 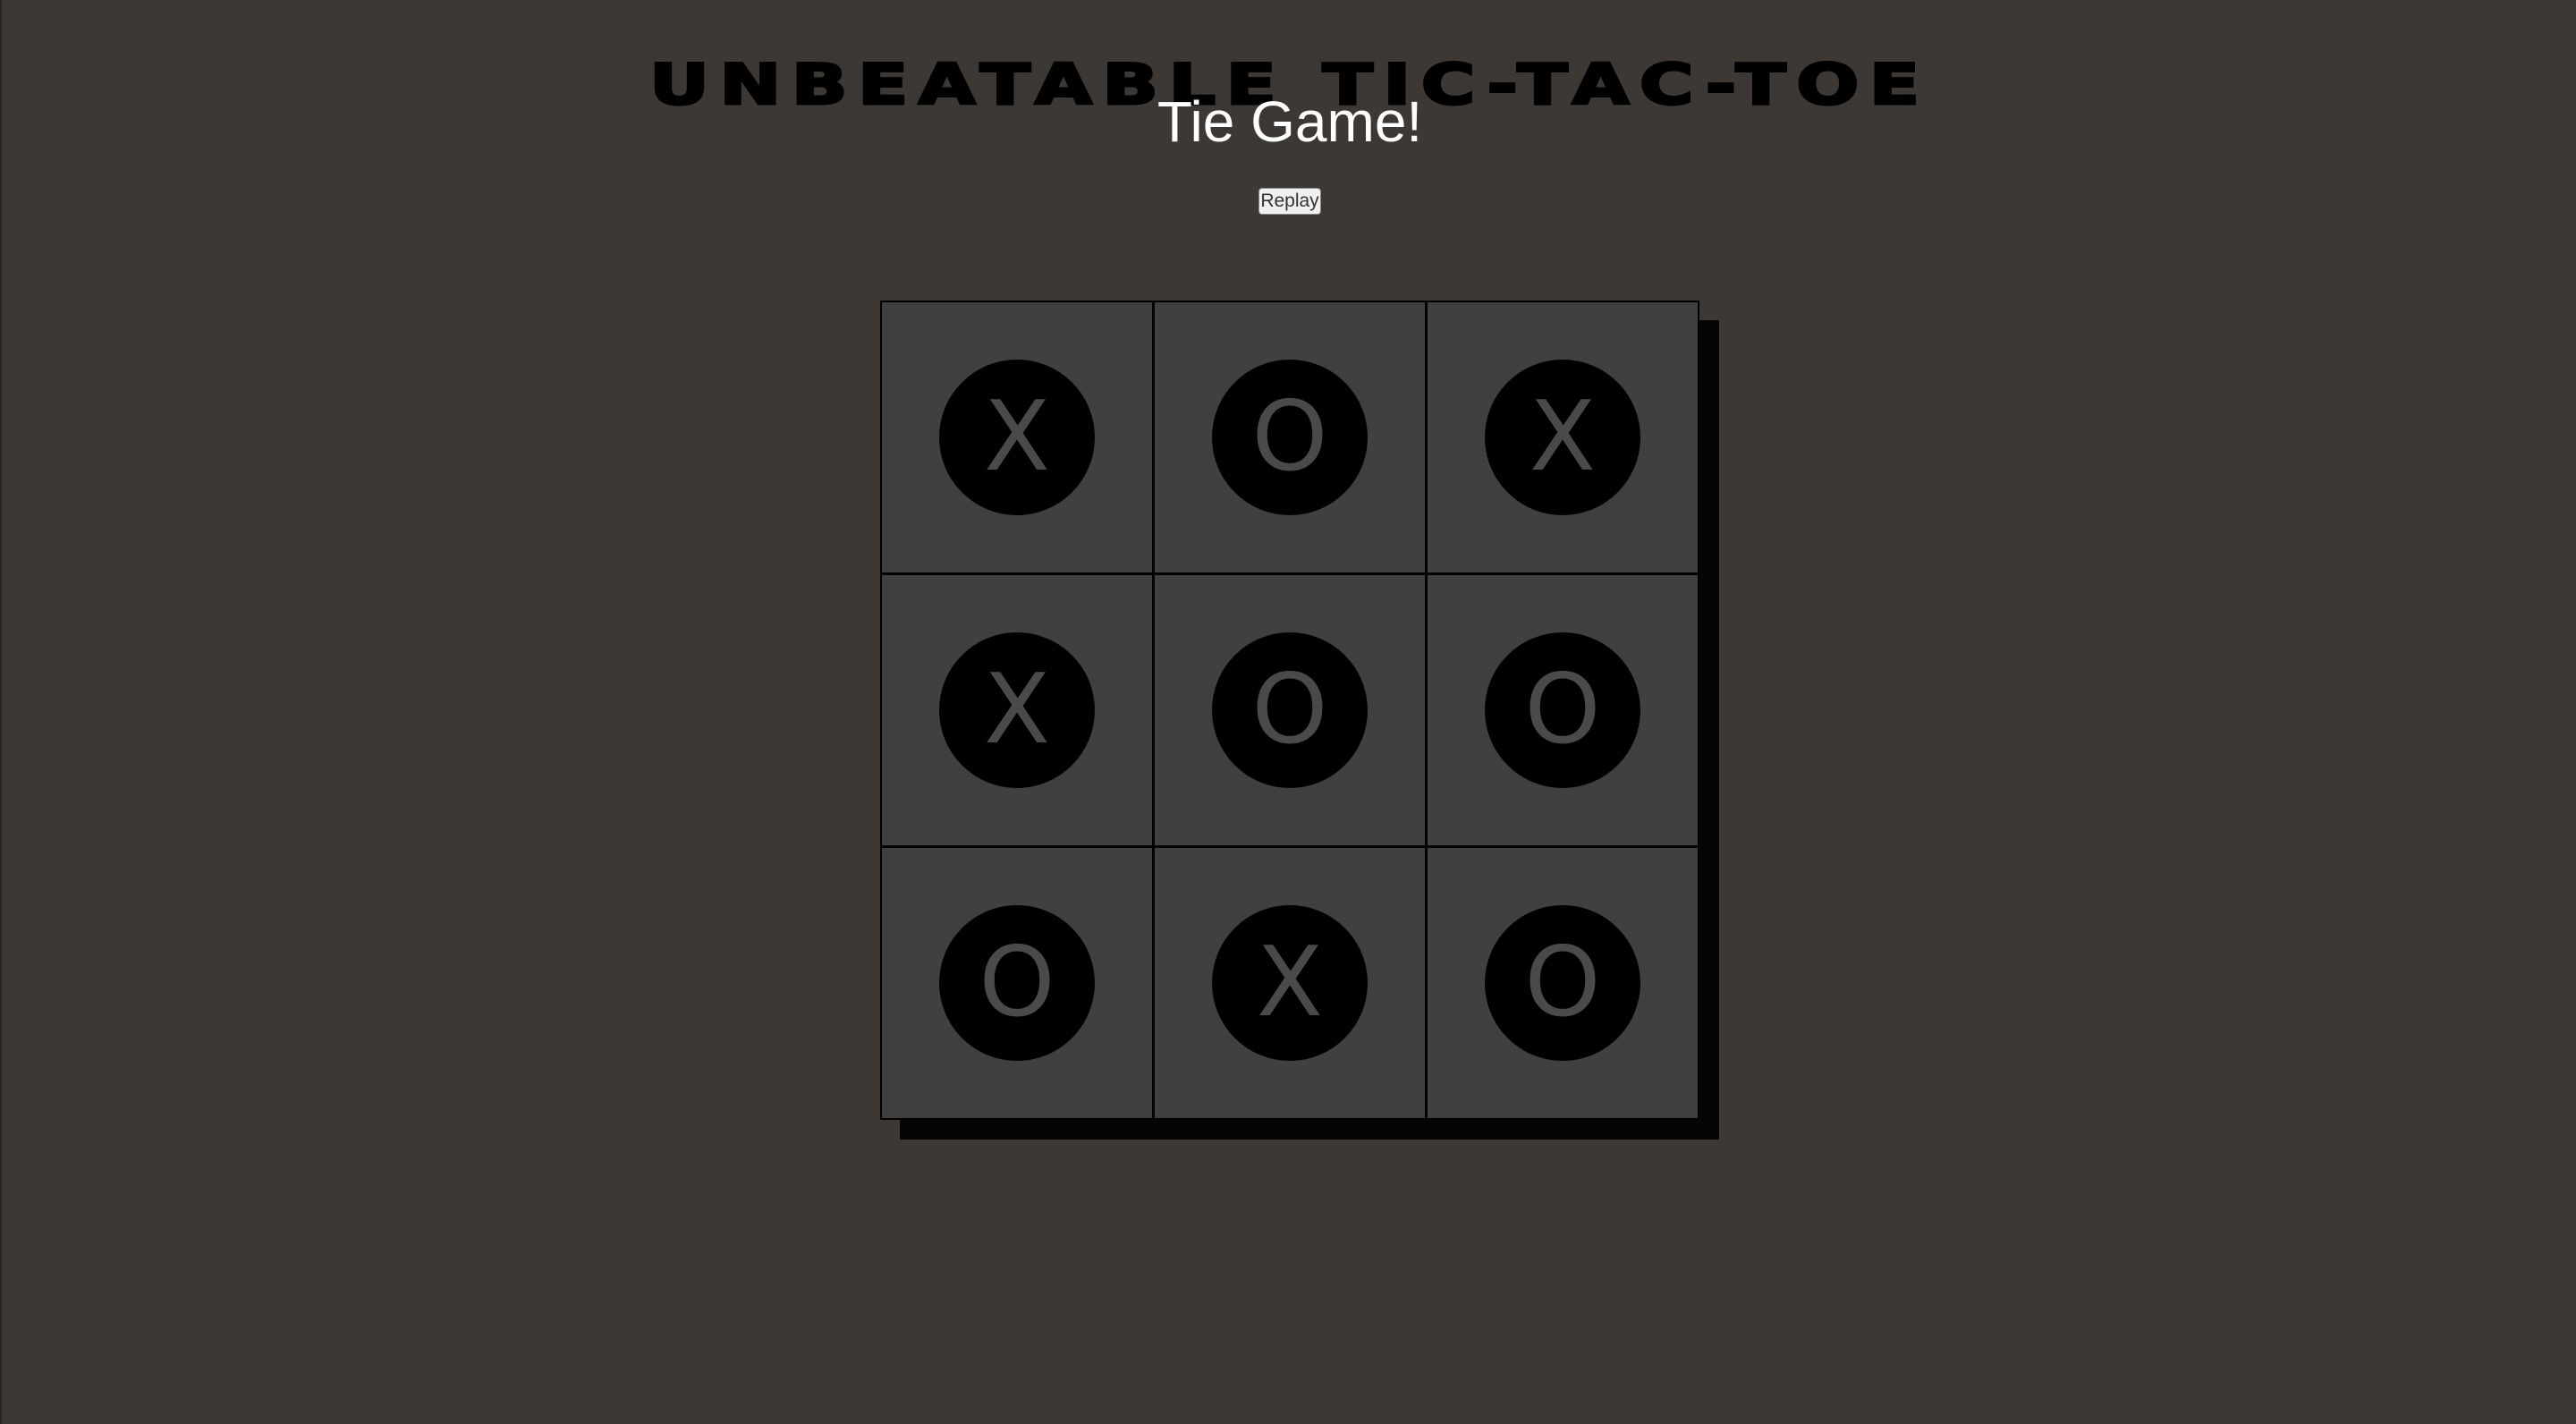 What do you see at coordinates (1289, 201) in the screenshot?
I see `replay-button: Replay` at bounding box center [1289, 201].